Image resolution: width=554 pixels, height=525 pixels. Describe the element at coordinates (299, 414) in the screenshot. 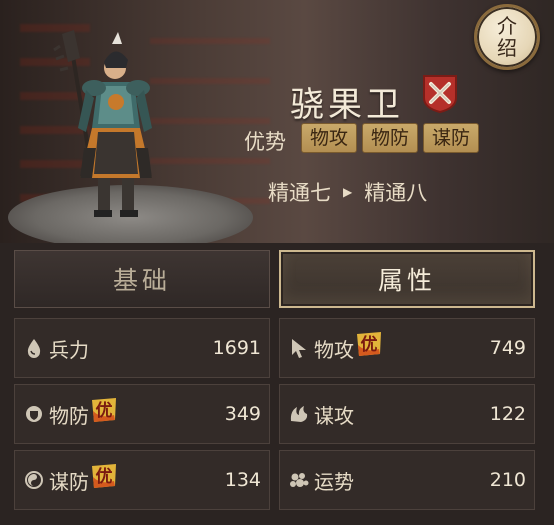

I see `flame-icon` at that location.